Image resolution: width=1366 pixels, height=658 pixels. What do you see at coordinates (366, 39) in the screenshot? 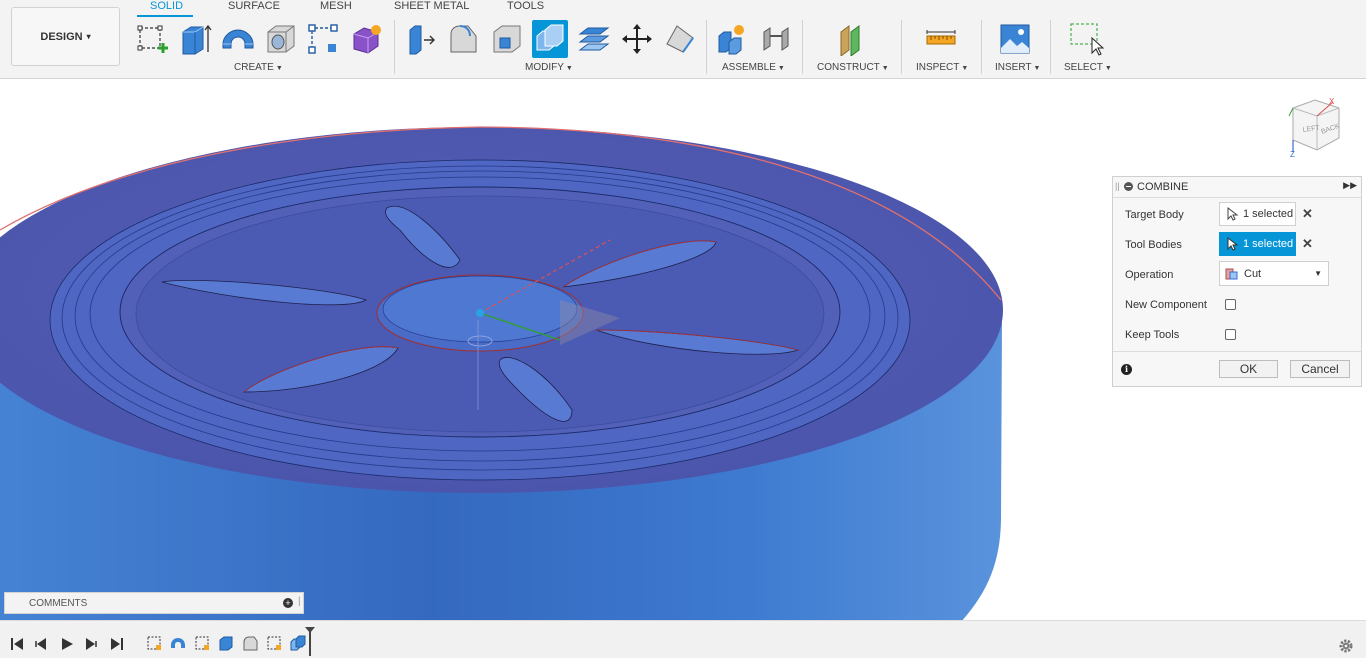
I see `create-form-button` at bounding box center [366, 39].